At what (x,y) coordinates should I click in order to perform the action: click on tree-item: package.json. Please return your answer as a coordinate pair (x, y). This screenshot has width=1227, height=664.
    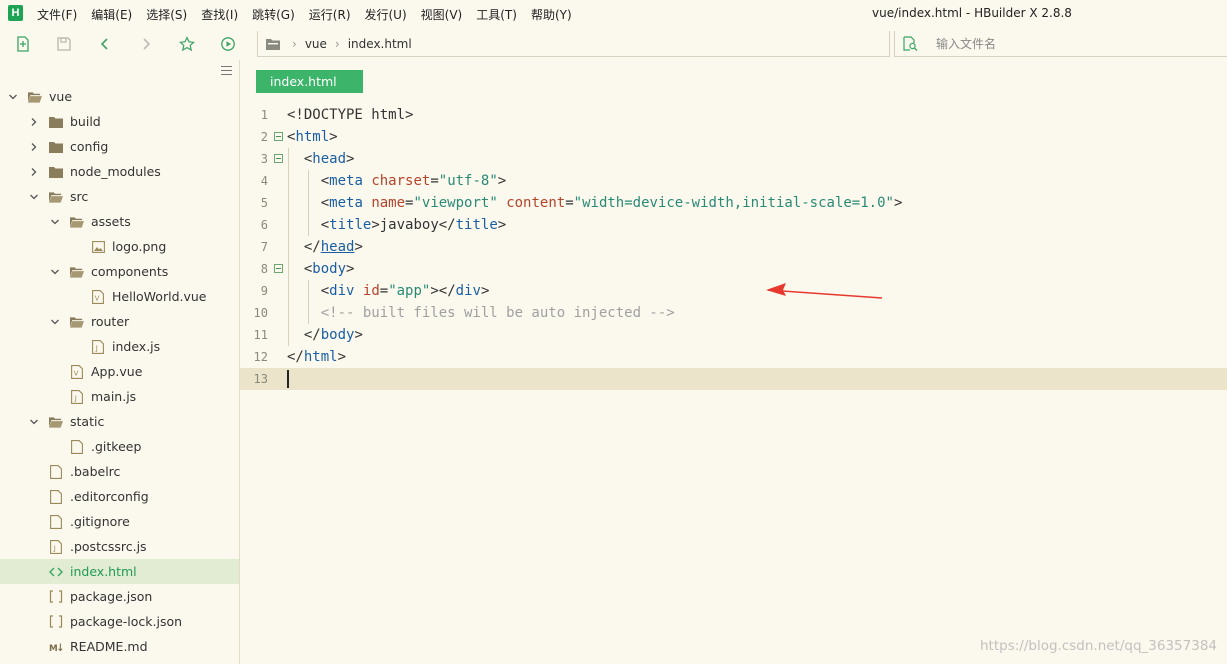
    Looking at the image, I should click on (119, 596).